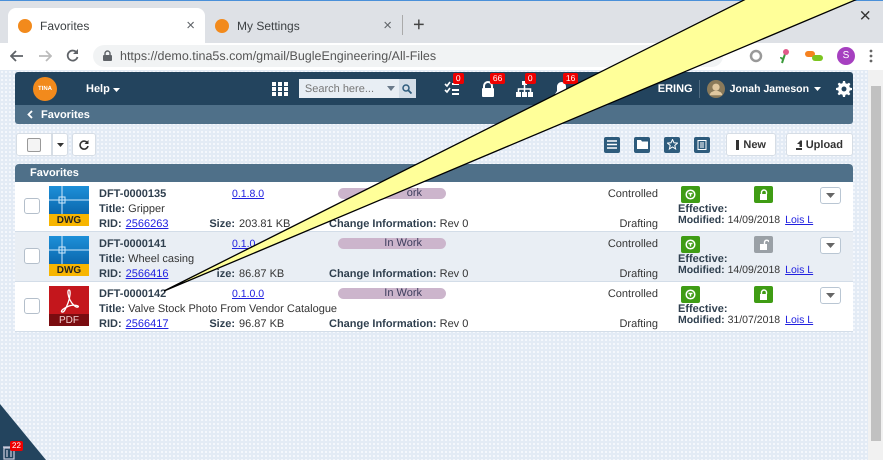  Describe the element at coordinates (871, 55) in the screenshot. I see `menu-icon` at that location.